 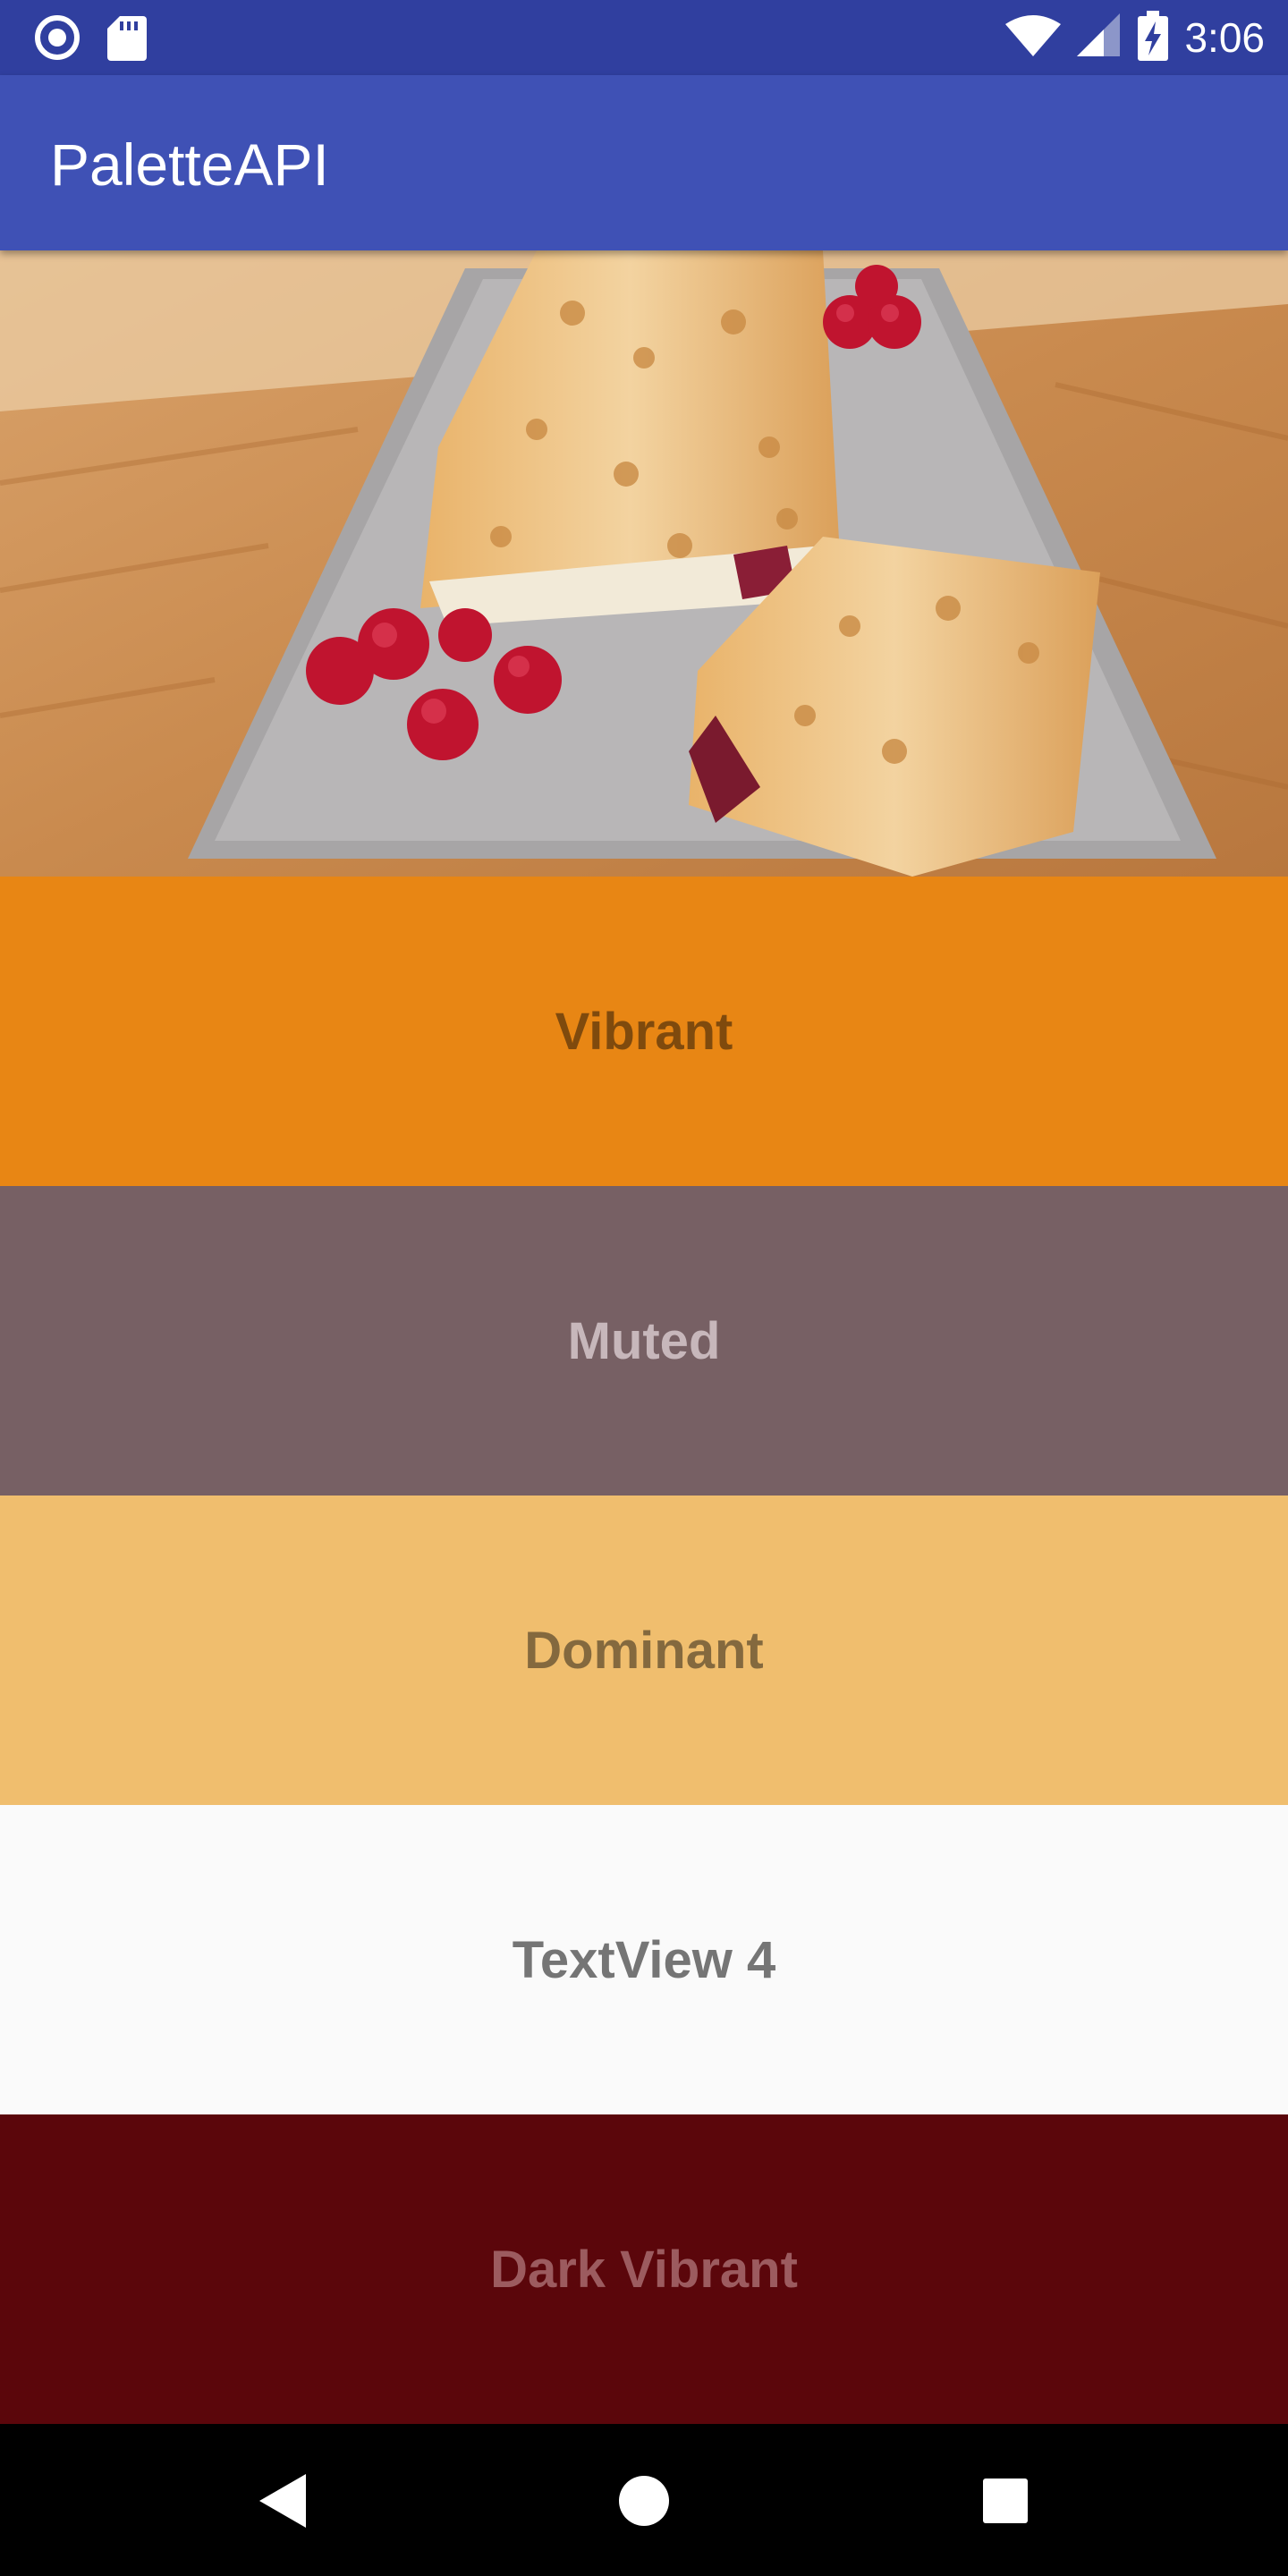 What do you see at coordinates (127, 39) in the screenshot?
I see `sd-card-icon` at bounding box center [127, 39].